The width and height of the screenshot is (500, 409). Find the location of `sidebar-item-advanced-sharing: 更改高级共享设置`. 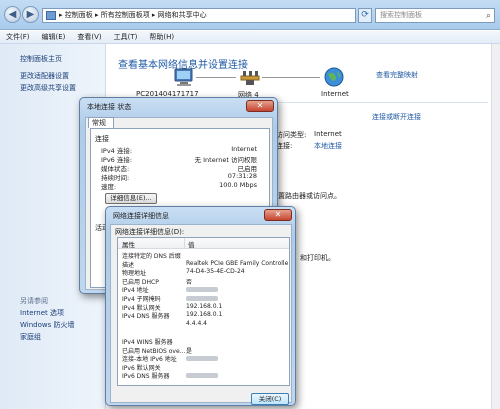

sidebar-item-advanced-sharing: 更改高级共享设置 is located at coordinates (48, 88).